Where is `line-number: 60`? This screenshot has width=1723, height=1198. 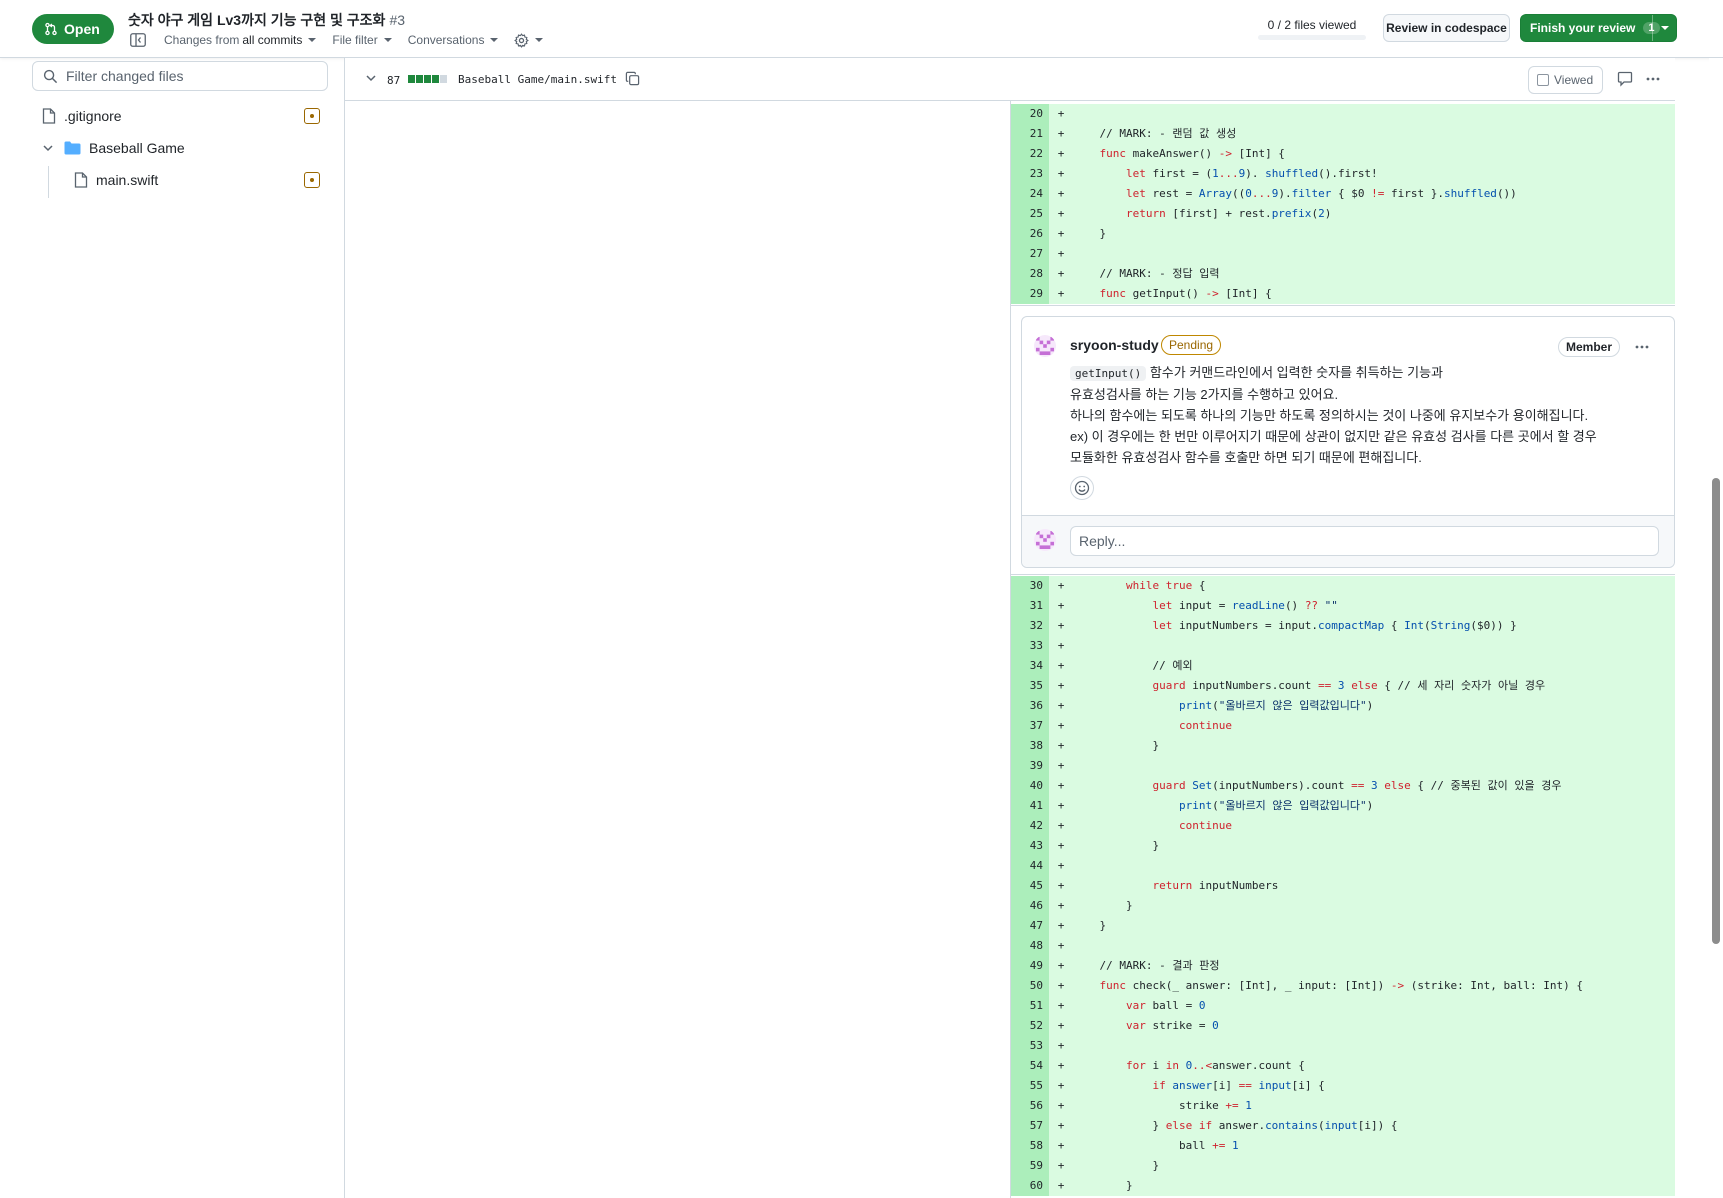 line-number: 60 is located at coordinates (1030, 1186).